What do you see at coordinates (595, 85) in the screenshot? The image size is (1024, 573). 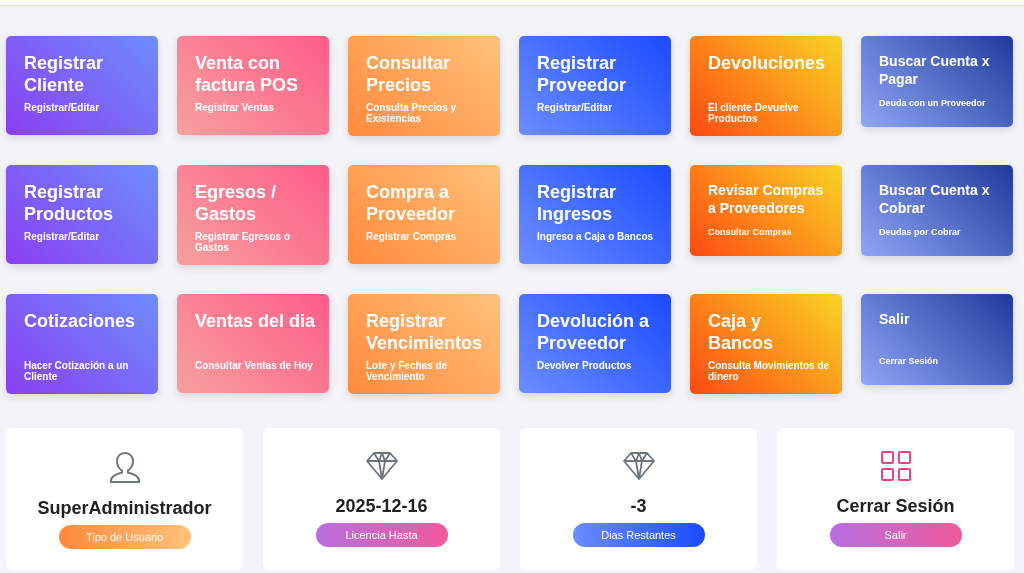 I see `menu-tile: Registrar Proveedor Registrar/Editar` at bounding box center [595, 85].